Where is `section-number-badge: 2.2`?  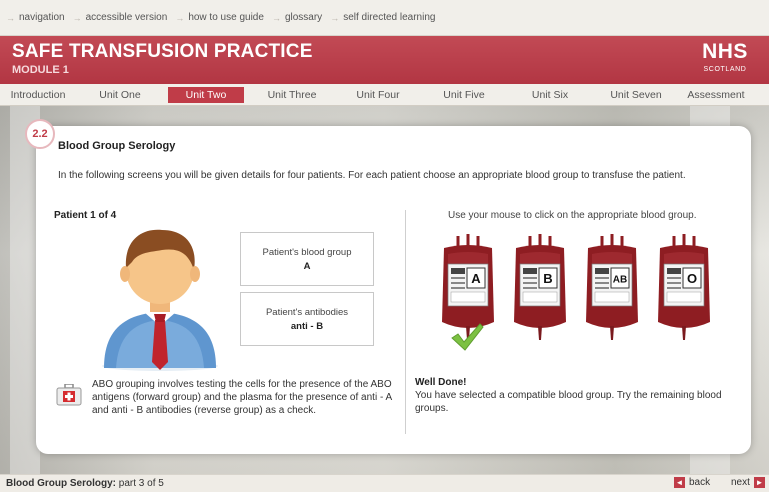
section-number-badge: 2.2 is located at coordinates (40, 134).